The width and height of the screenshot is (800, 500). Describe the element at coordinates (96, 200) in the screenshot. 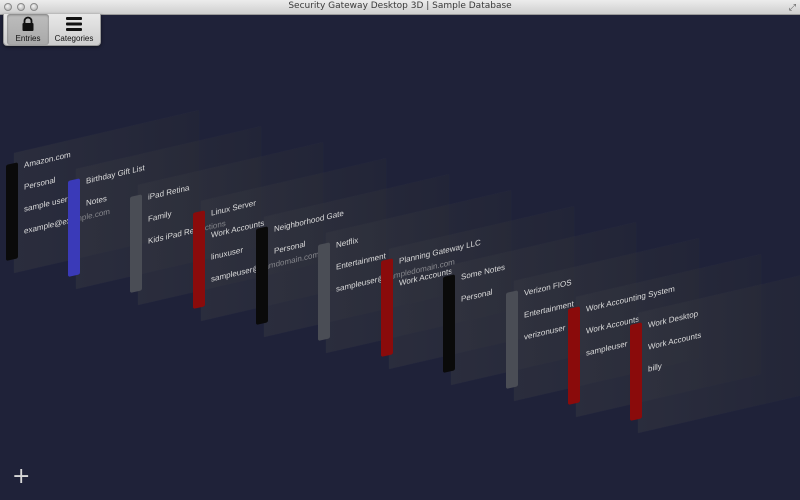

I see `entry-field: Notes` at that location.